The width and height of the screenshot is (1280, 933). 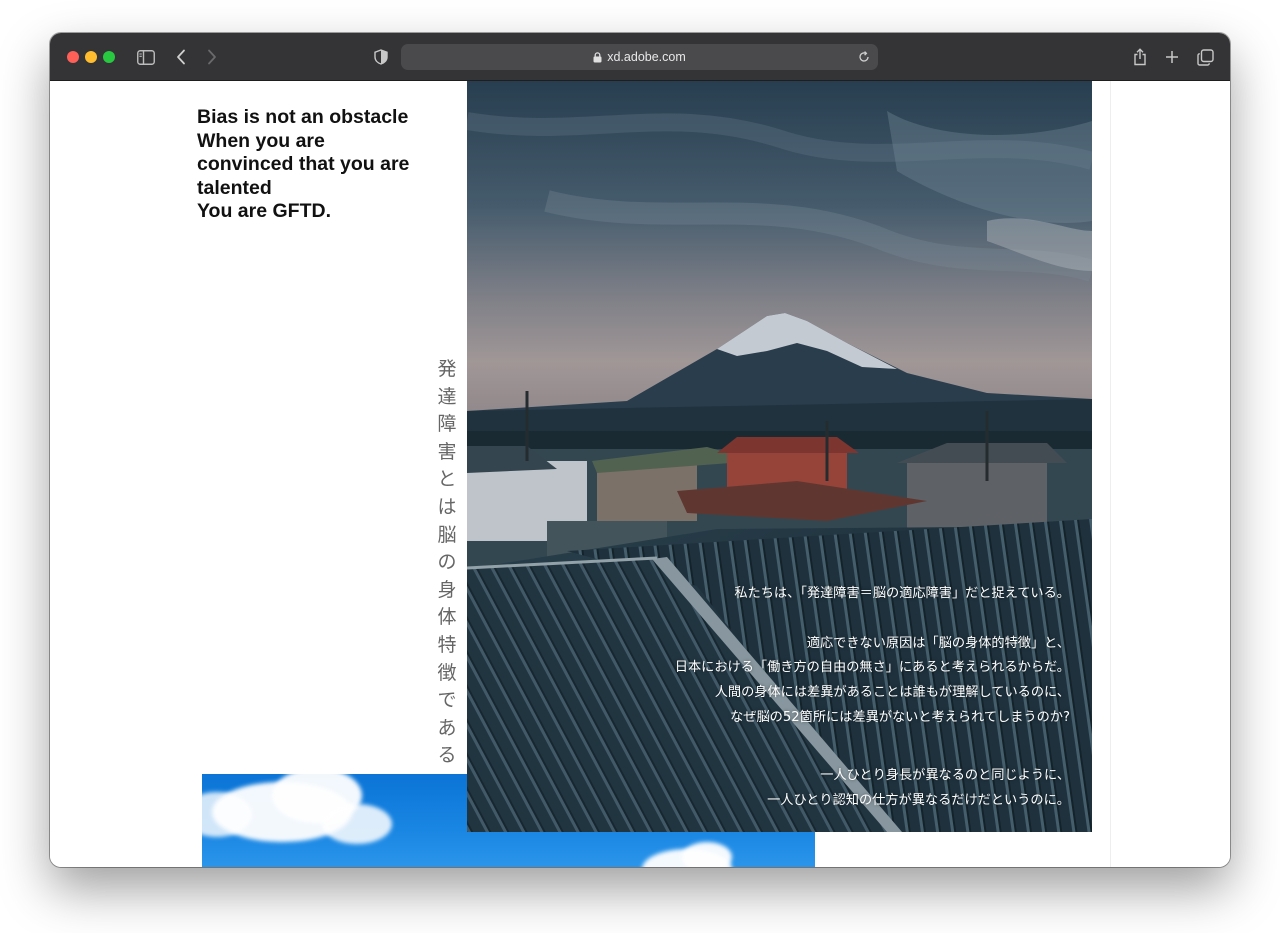 What do you see at coordinates (146, 57) in the screenshot?
I see `sidebar-icon` at bounding box center [146, 57].